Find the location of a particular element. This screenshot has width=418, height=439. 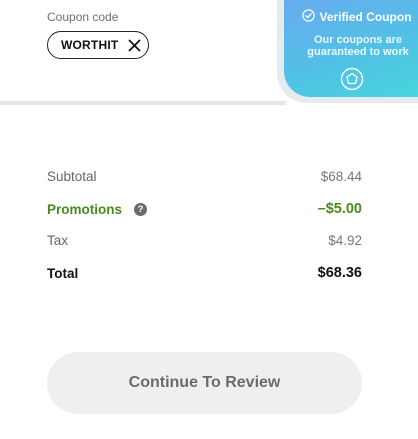

applied-coupon-chip: WORTHIT is located at coordinates (98, 45).